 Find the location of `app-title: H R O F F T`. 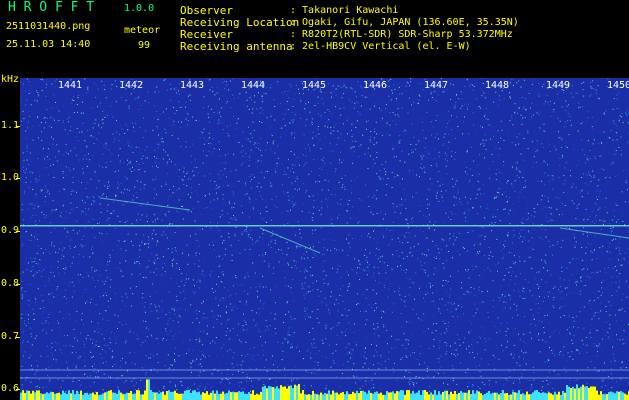

app-title: H R O F F T is located at coordinates (51, 7).